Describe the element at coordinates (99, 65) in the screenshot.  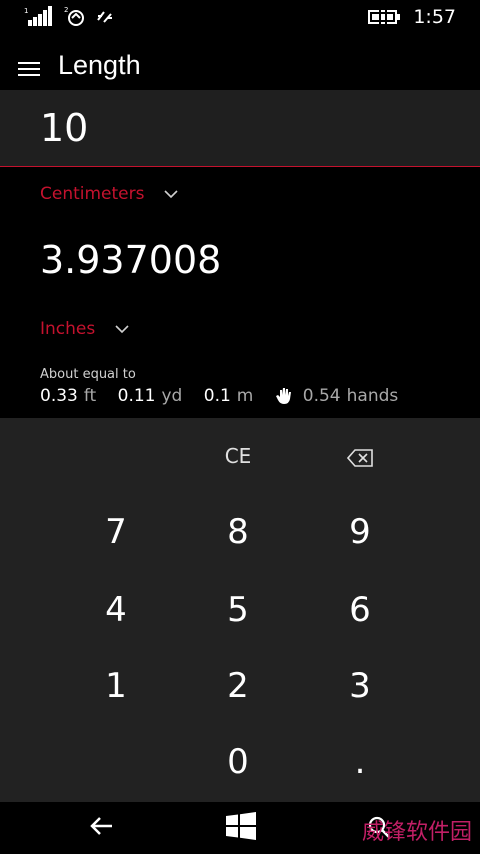
I see `page-title: Length` at that location.